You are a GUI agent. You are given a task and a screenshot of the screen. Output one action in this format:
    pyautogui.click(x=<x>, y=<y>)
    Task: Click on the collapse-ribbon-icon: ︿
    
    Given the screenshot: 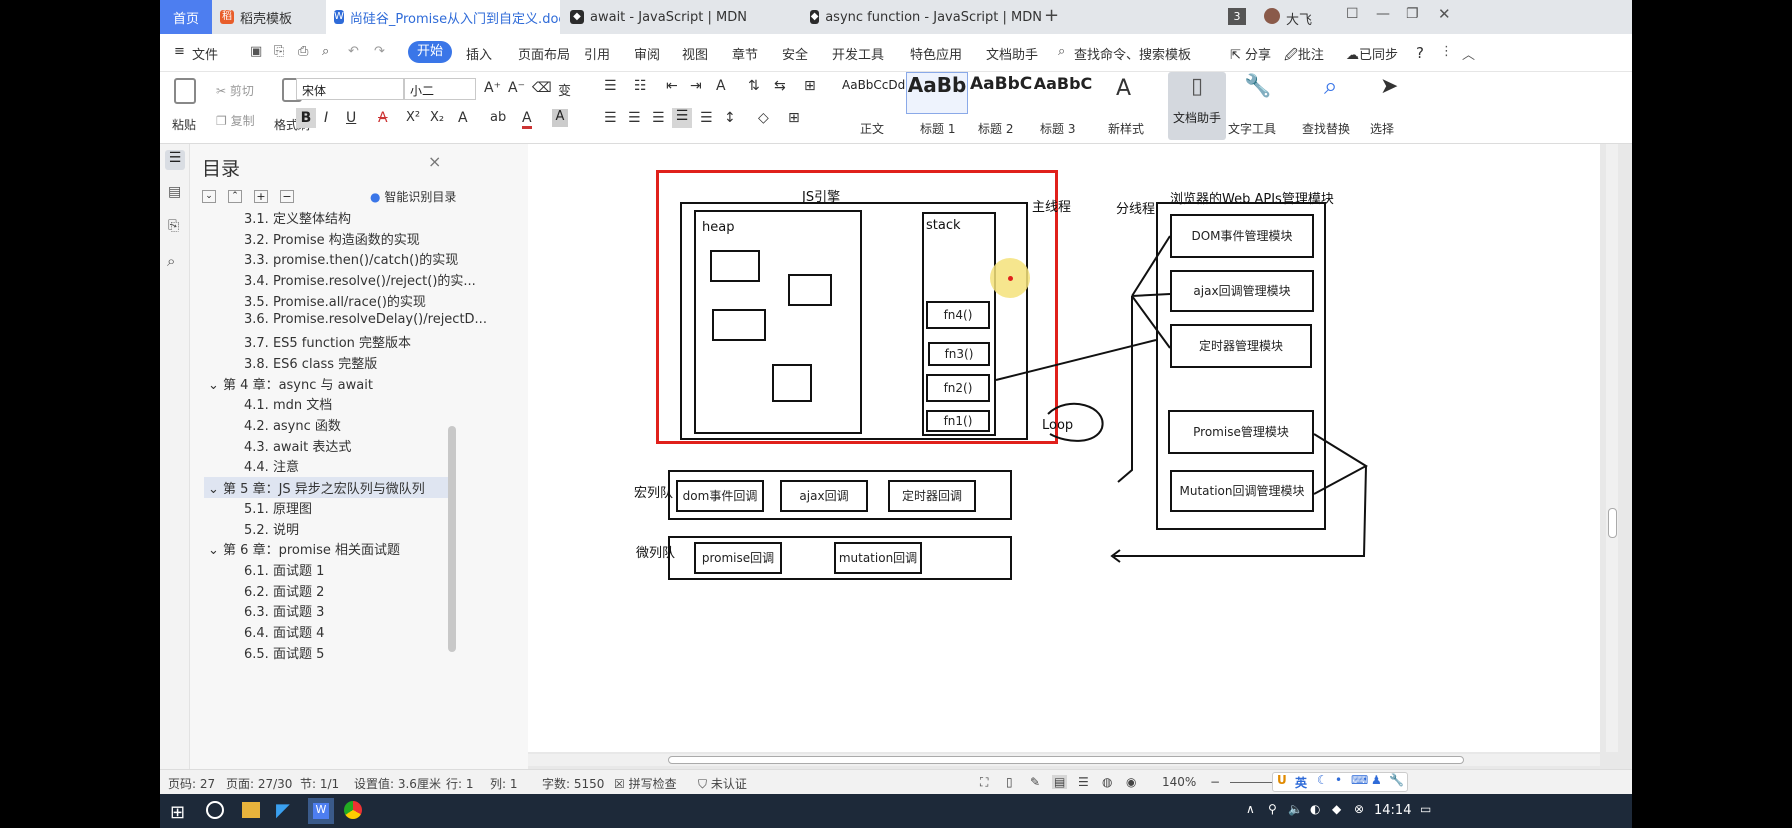 What is the action you would take?
    pyautogui.click(x=1468, y=53)
    